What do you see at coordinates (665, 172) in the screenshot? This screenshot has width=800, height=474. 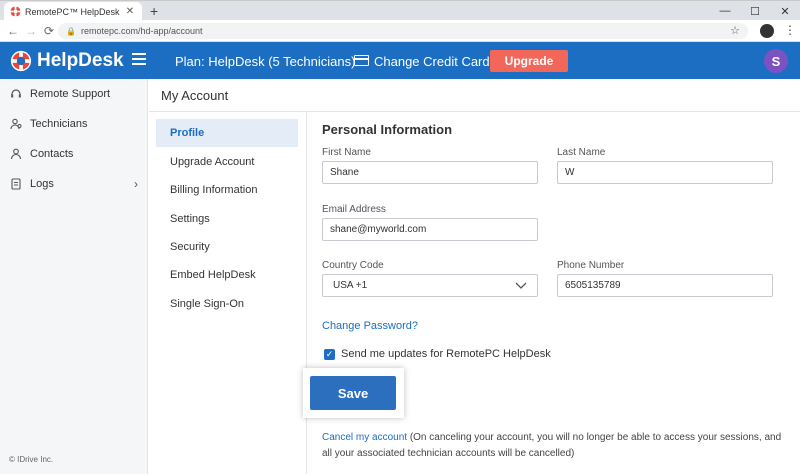 I see `last-name-field` at bounding box center [665, 172].